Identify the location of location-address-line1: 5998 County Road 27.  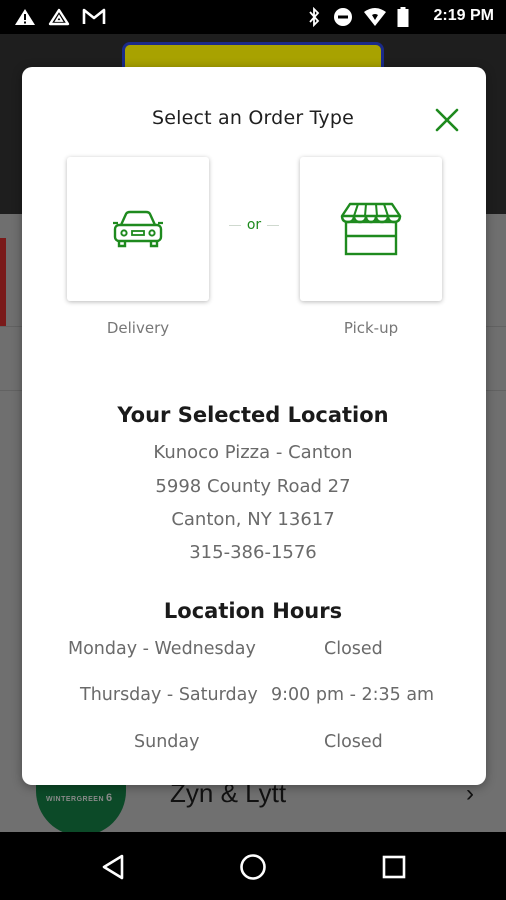
(253, 486).